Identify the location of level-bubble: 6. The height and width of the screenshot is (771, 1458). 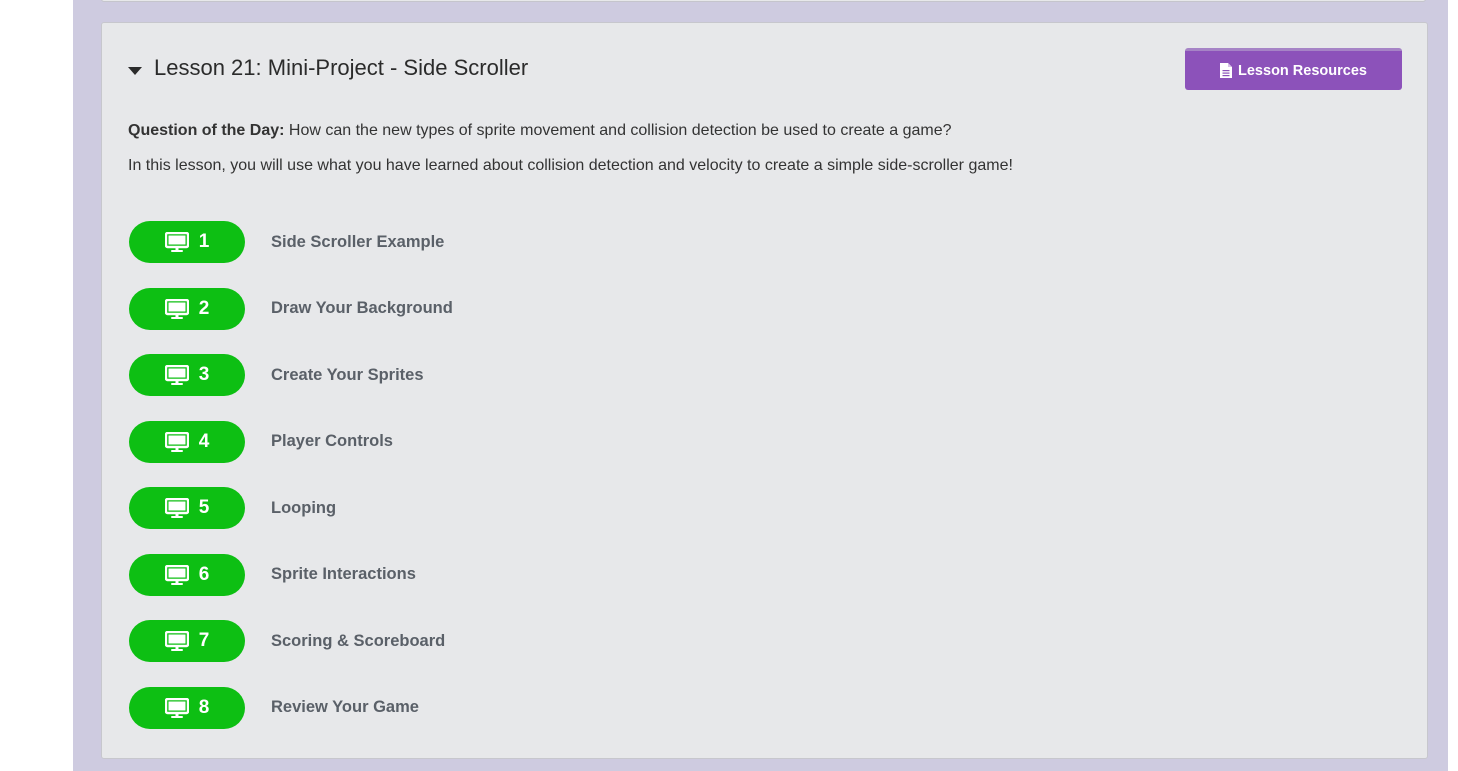
(187, 574).